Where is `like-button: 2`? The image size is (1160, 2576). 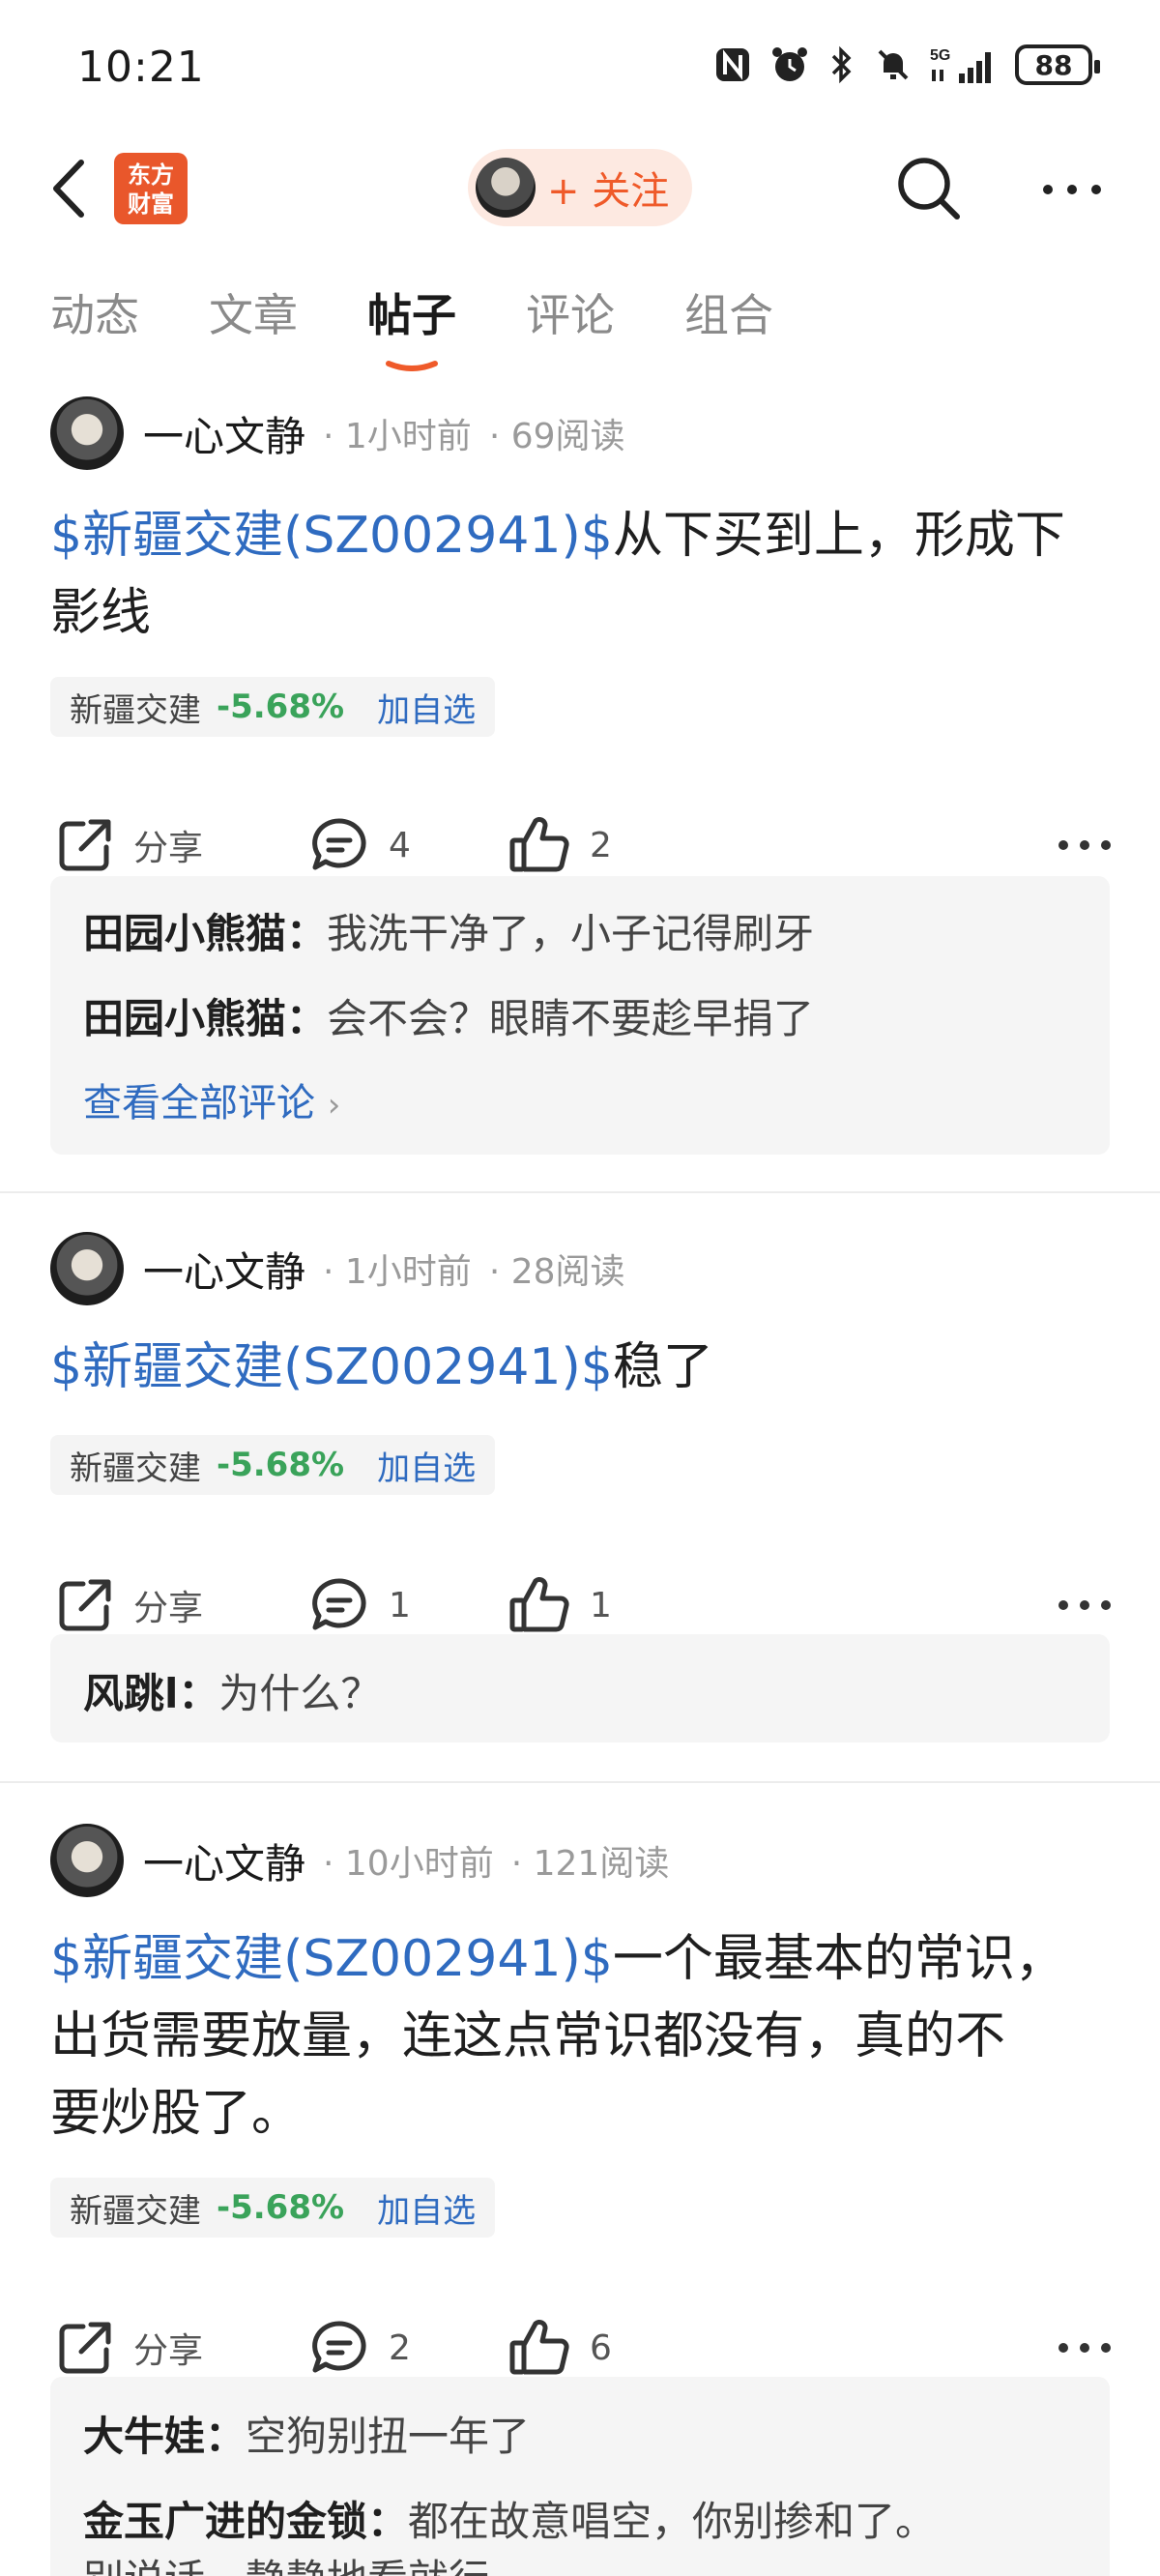
like-button: 2 is located at coordinates (560, 845).